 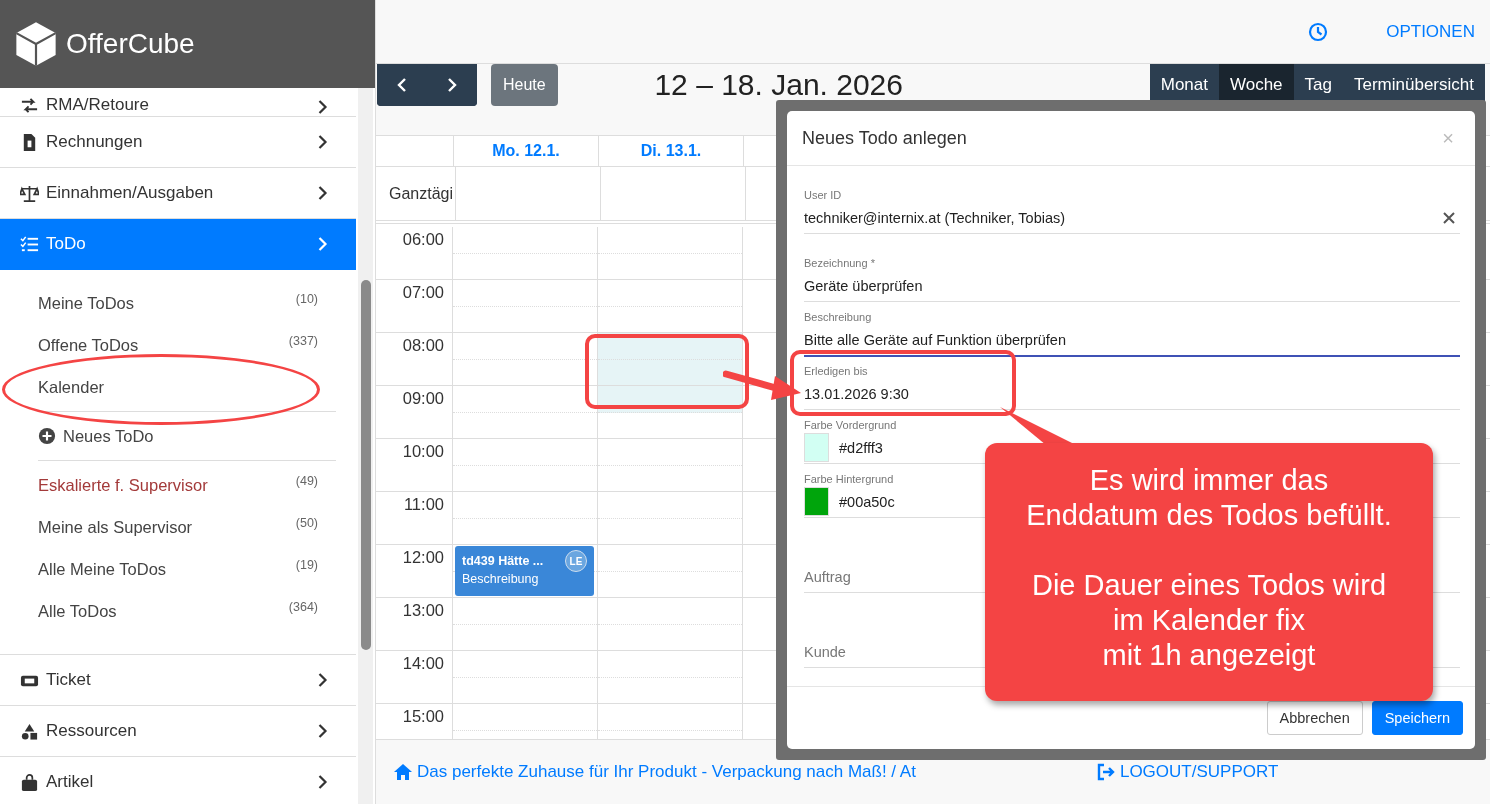 What do you see at coordinates (72, 387) in the screenshot?
I see `submenu-label: Kalender` at bounding box center [72, 387].